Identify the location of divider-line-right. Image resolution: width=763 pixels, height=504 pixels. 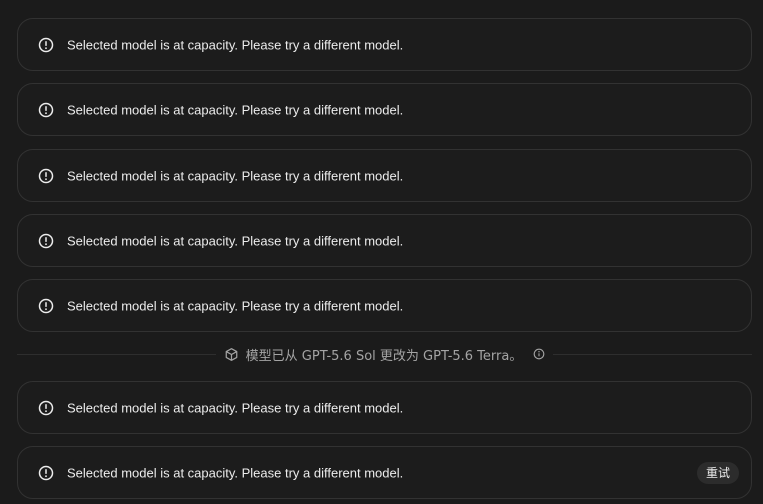
(653, 354).